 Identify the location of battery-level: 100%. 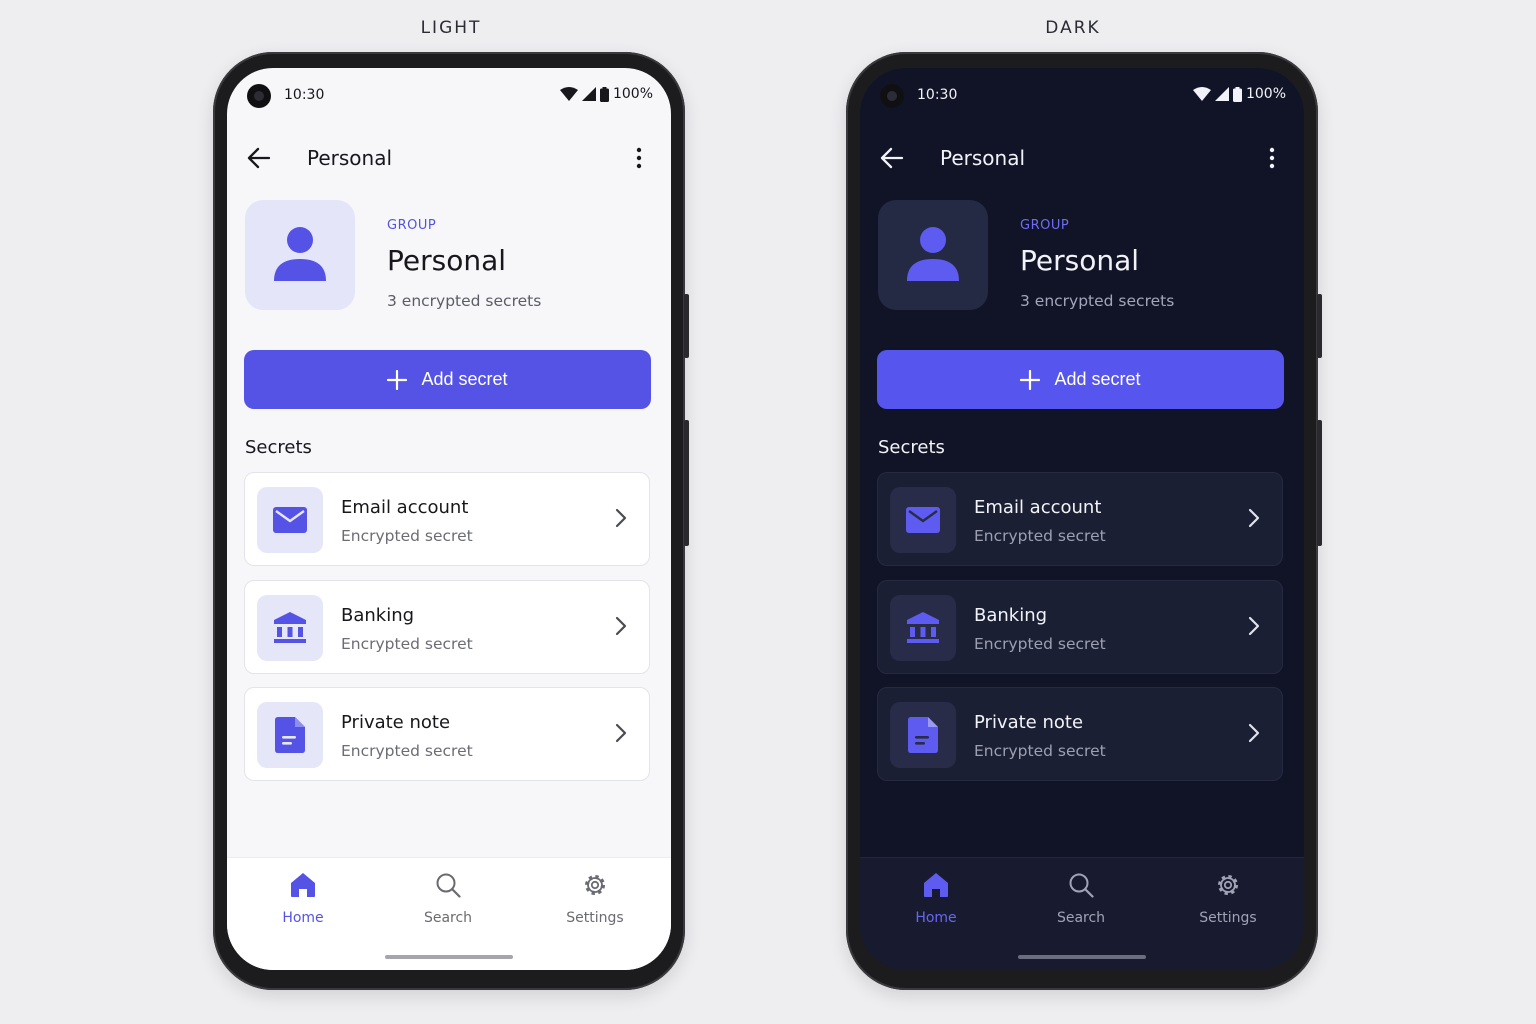
(632, 94).